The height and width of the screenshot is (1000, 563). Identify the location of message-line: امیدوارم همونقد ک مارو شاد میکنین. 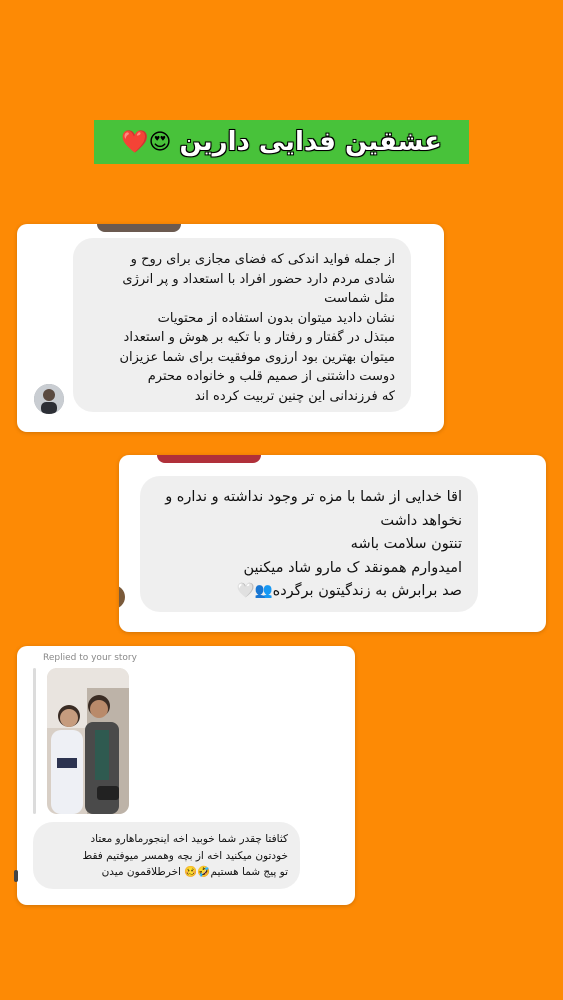
(352, 567).